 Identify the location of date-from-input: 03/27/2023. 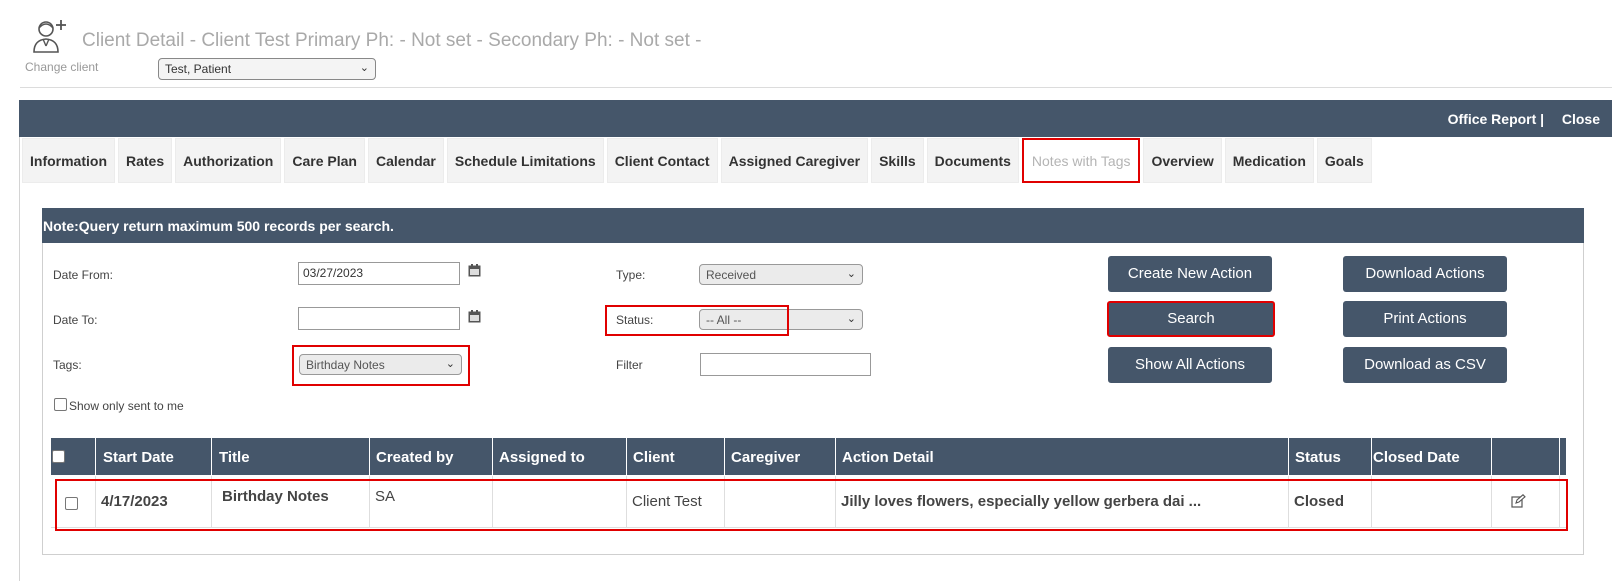
(379, 273).